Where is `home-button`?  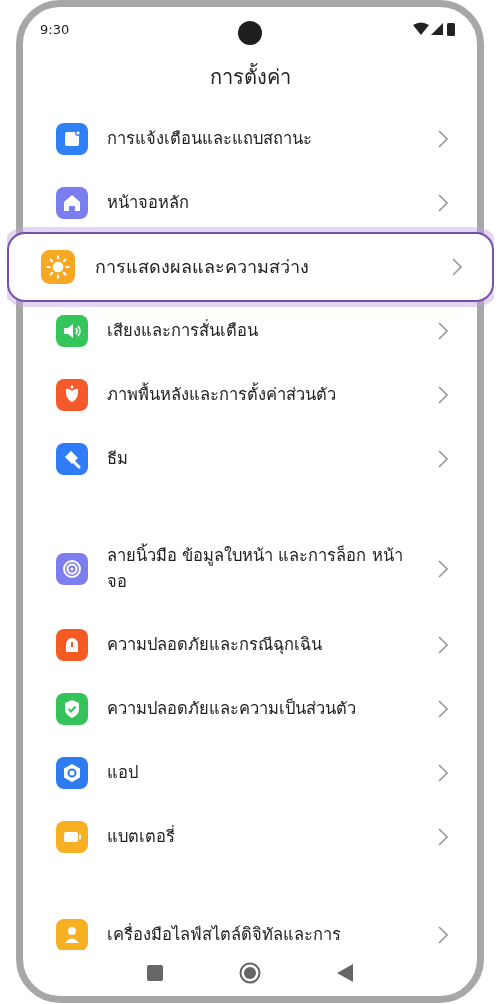 home-button is located at coordinates (250, 973).